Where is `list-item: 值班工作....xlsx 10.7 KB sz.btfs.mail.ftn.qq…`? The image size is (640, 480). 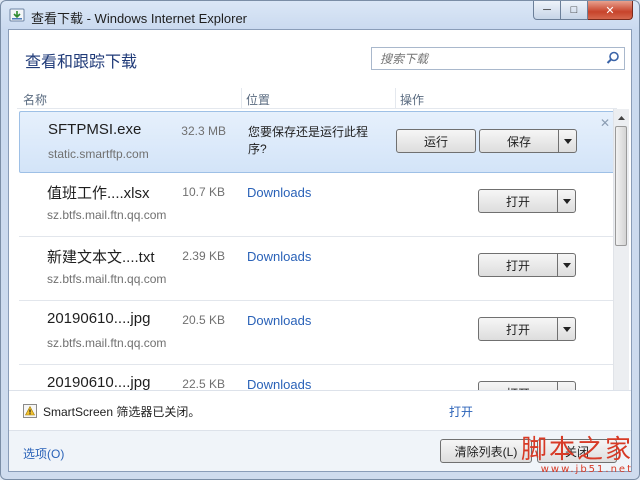
list-item: 值班工作....xlsx 10.7 KB sz.btfs.mail.ftn.qq… is located at coordinates (317, 205).